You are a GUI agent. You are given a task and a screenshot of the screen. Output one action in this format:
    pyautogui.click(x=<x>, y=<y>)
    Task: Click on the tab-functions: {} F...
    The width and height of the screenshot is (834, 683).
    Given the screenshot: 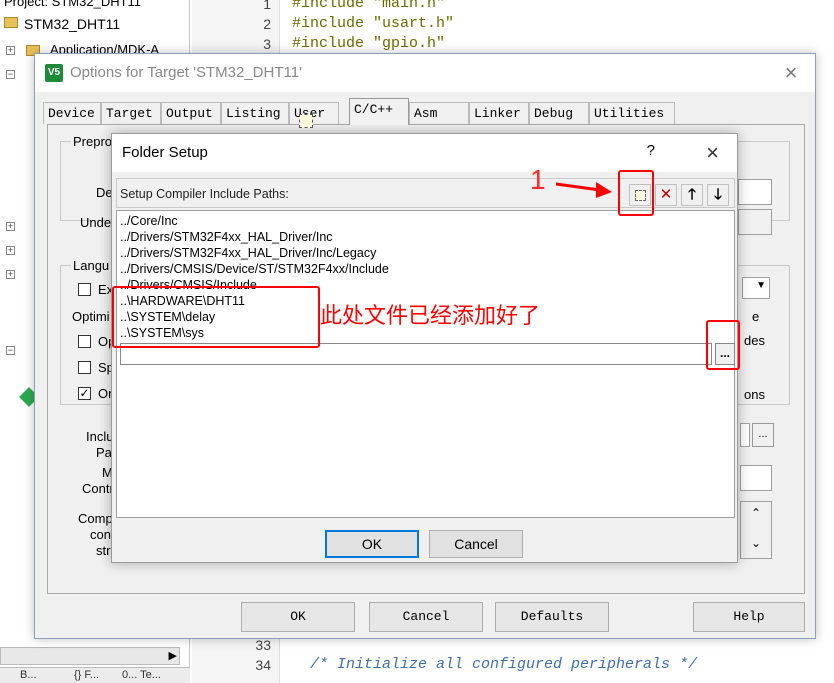 What is the action you would take?
    pyautogui.click(x=77, y=676)
    